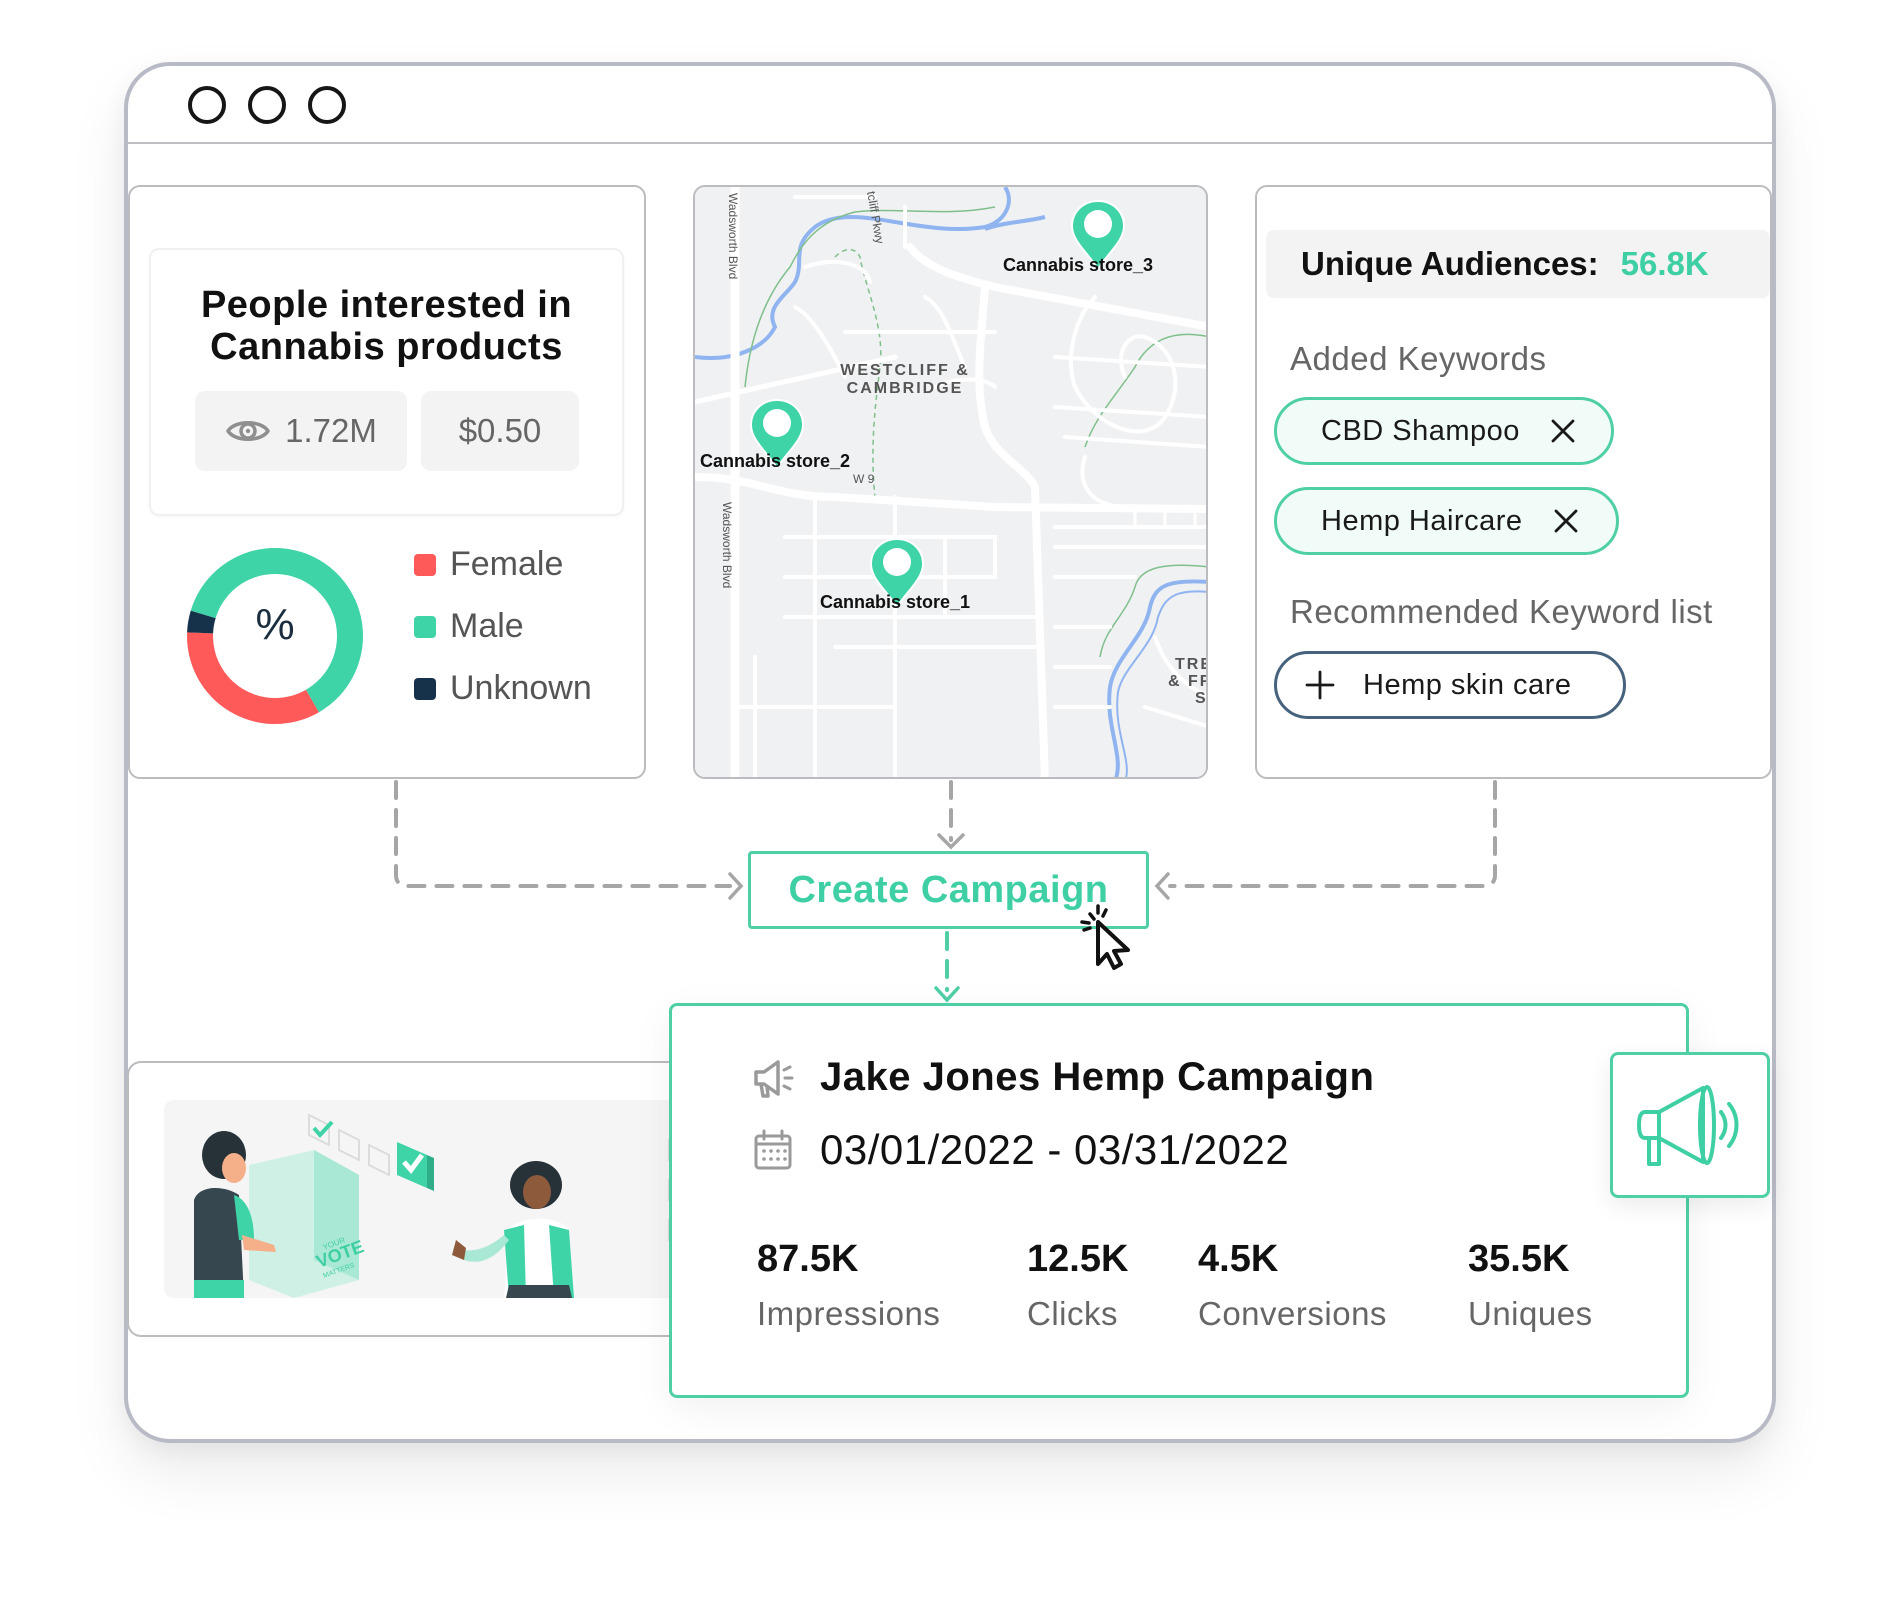  I want to click on connector-right, so click(1332, 834).